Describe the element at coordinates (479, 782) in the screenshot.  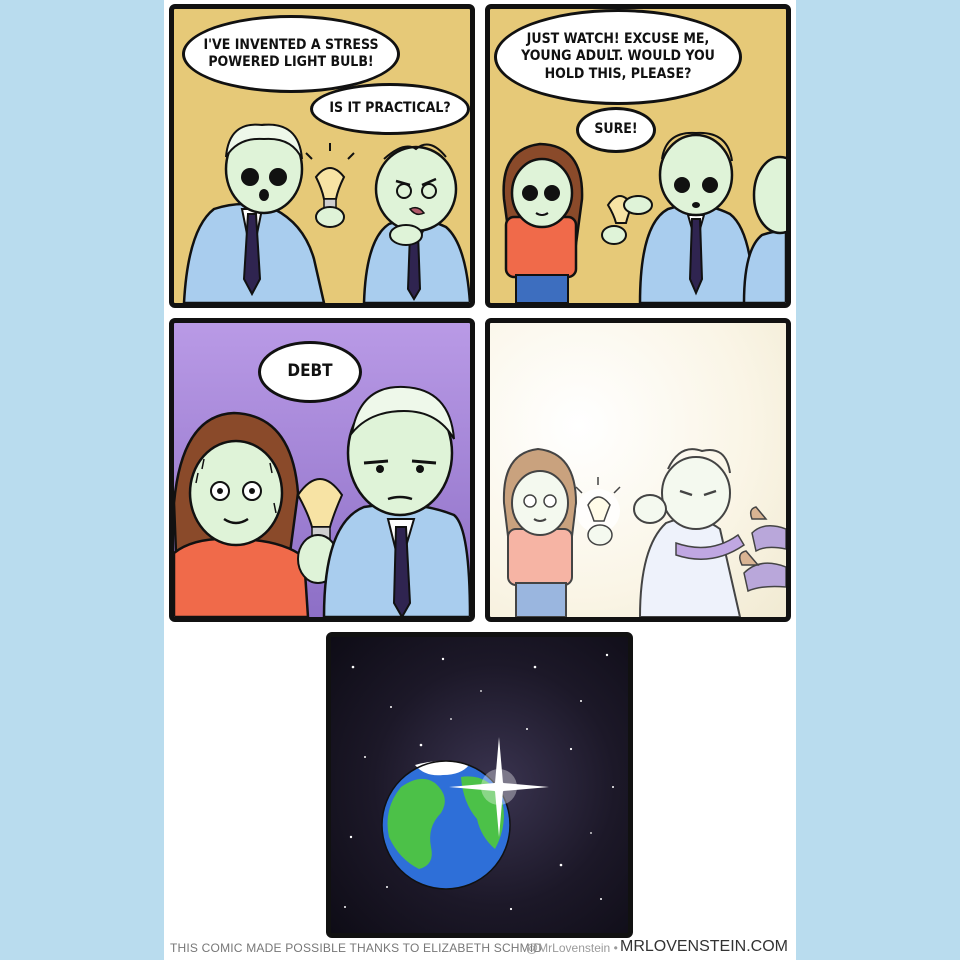
I see `panel-5-art` at that location.